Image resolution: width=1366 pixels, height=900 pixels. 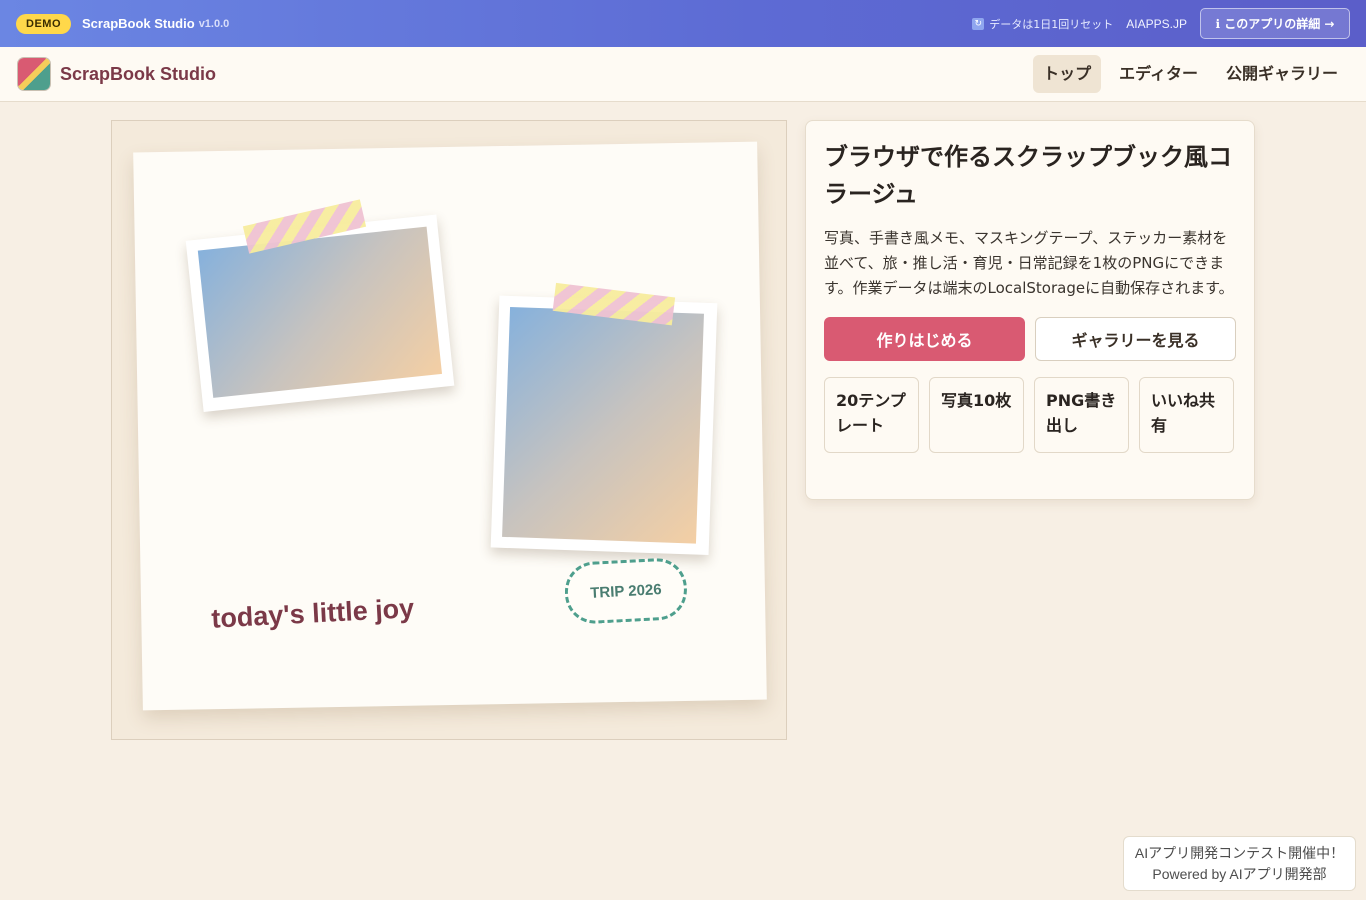 I want to click on aiapps-link: AIAPPS.JP, so click(x=1156, y=24).